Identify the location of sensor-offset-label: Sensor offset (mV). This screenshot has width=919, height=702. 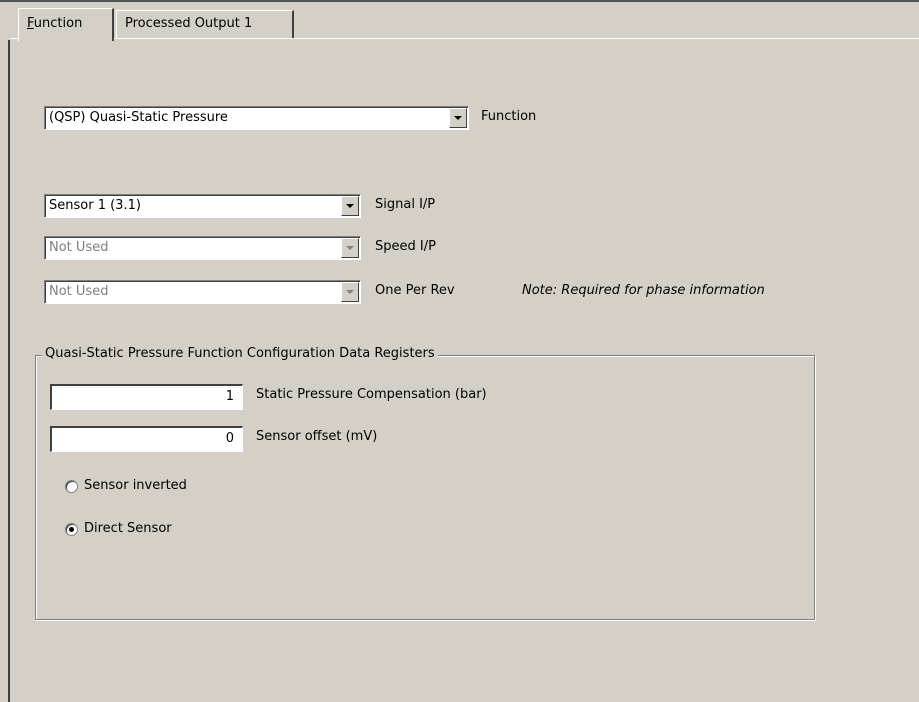
(317, 436).